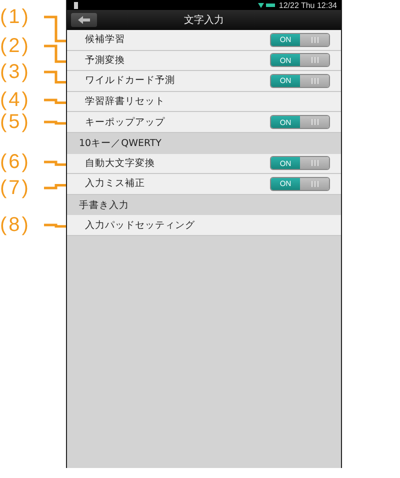 The image size is (400, 478). I want to click on wifi-battery-icon, so click(266, 5).